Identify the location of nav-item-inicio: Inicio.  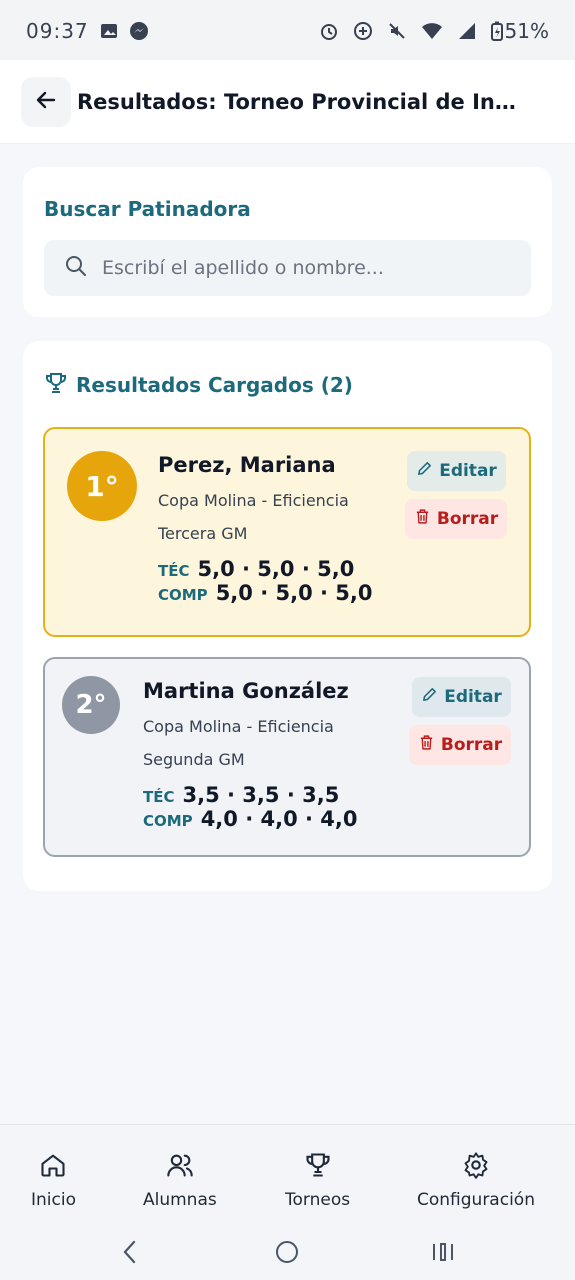
(53, 1180).